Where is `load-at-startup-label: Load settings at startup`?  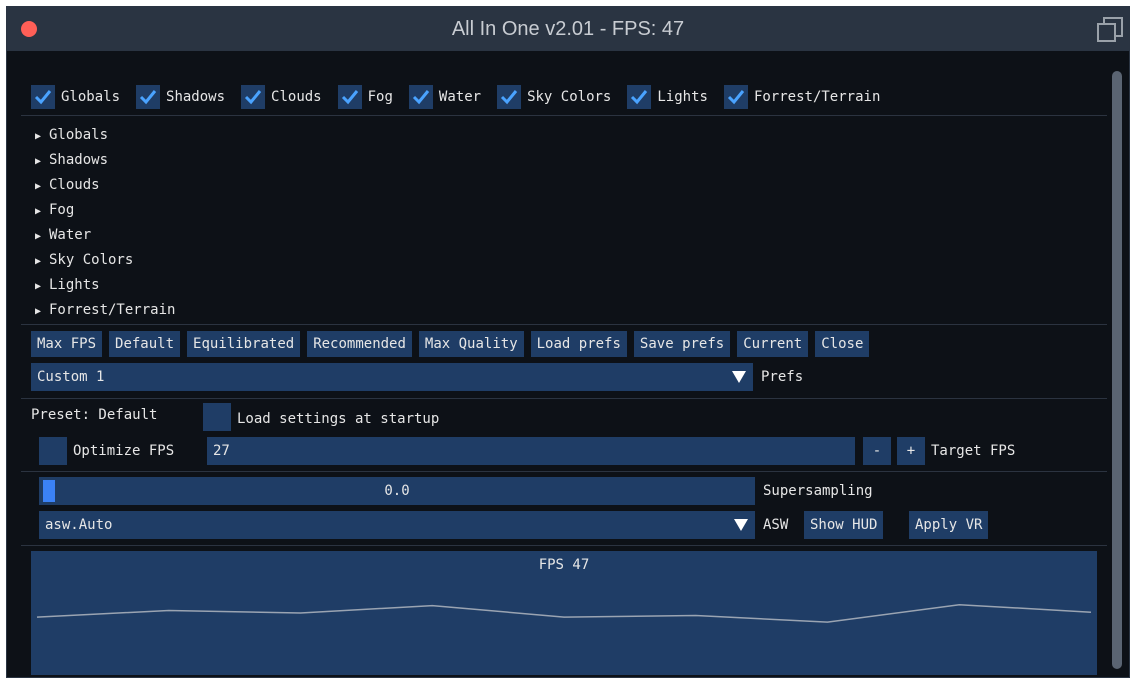 load-at-startup-label: Load settings at startup is located at coordinates (338, 419).